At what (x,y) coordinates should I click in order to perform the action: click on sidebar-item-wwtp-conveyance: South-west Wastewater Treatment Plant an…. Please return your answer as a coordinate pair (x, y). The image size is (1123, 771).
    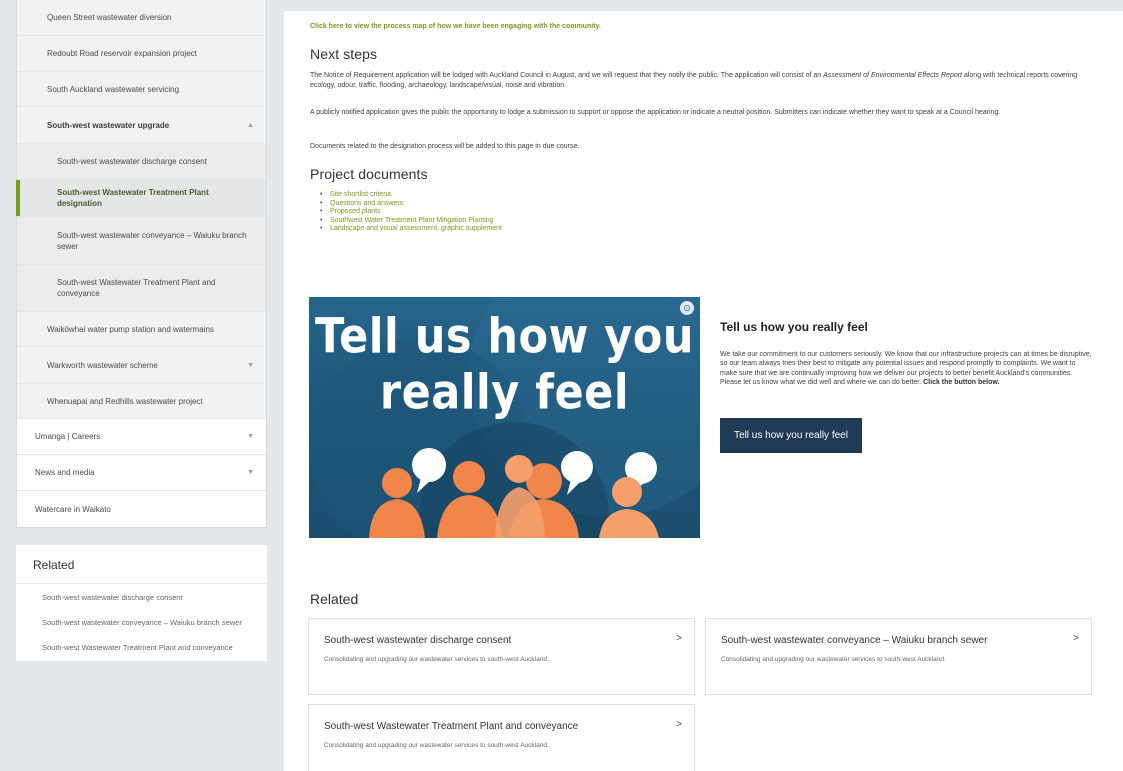
    Looking at the image, I should click on (141, 288).